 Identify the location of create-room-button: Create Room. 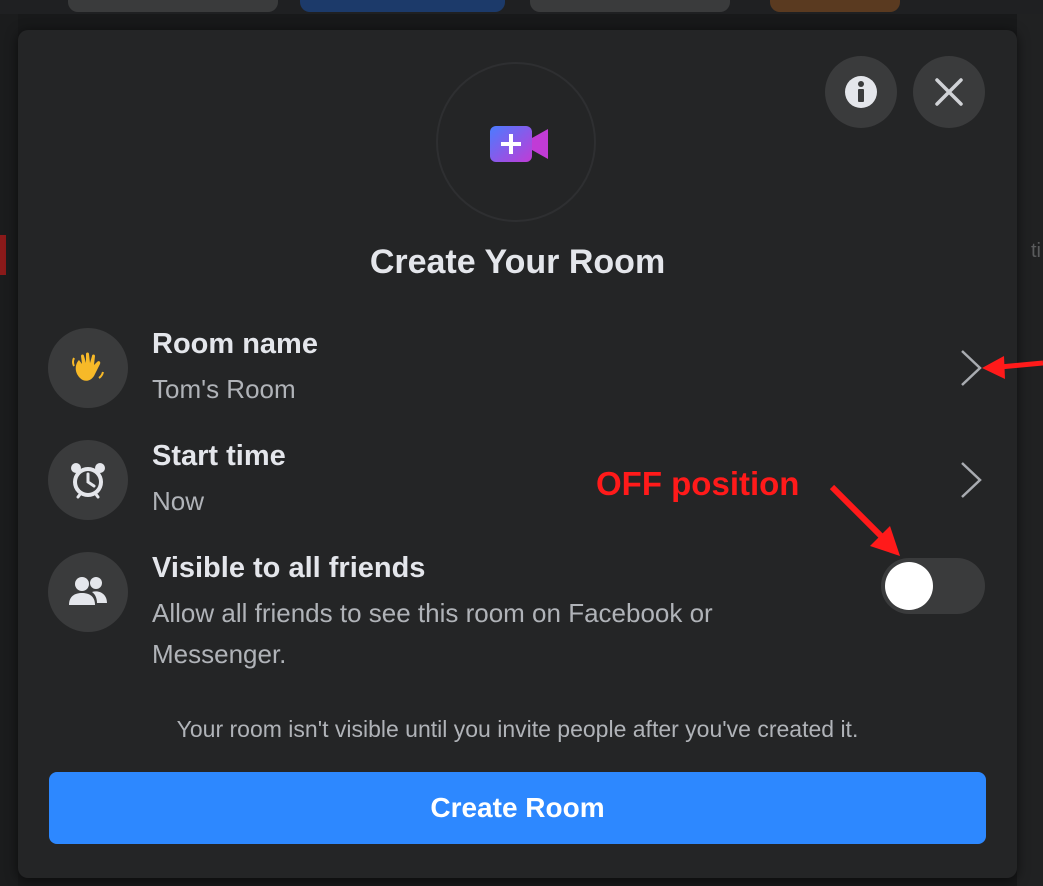
(517, 808).